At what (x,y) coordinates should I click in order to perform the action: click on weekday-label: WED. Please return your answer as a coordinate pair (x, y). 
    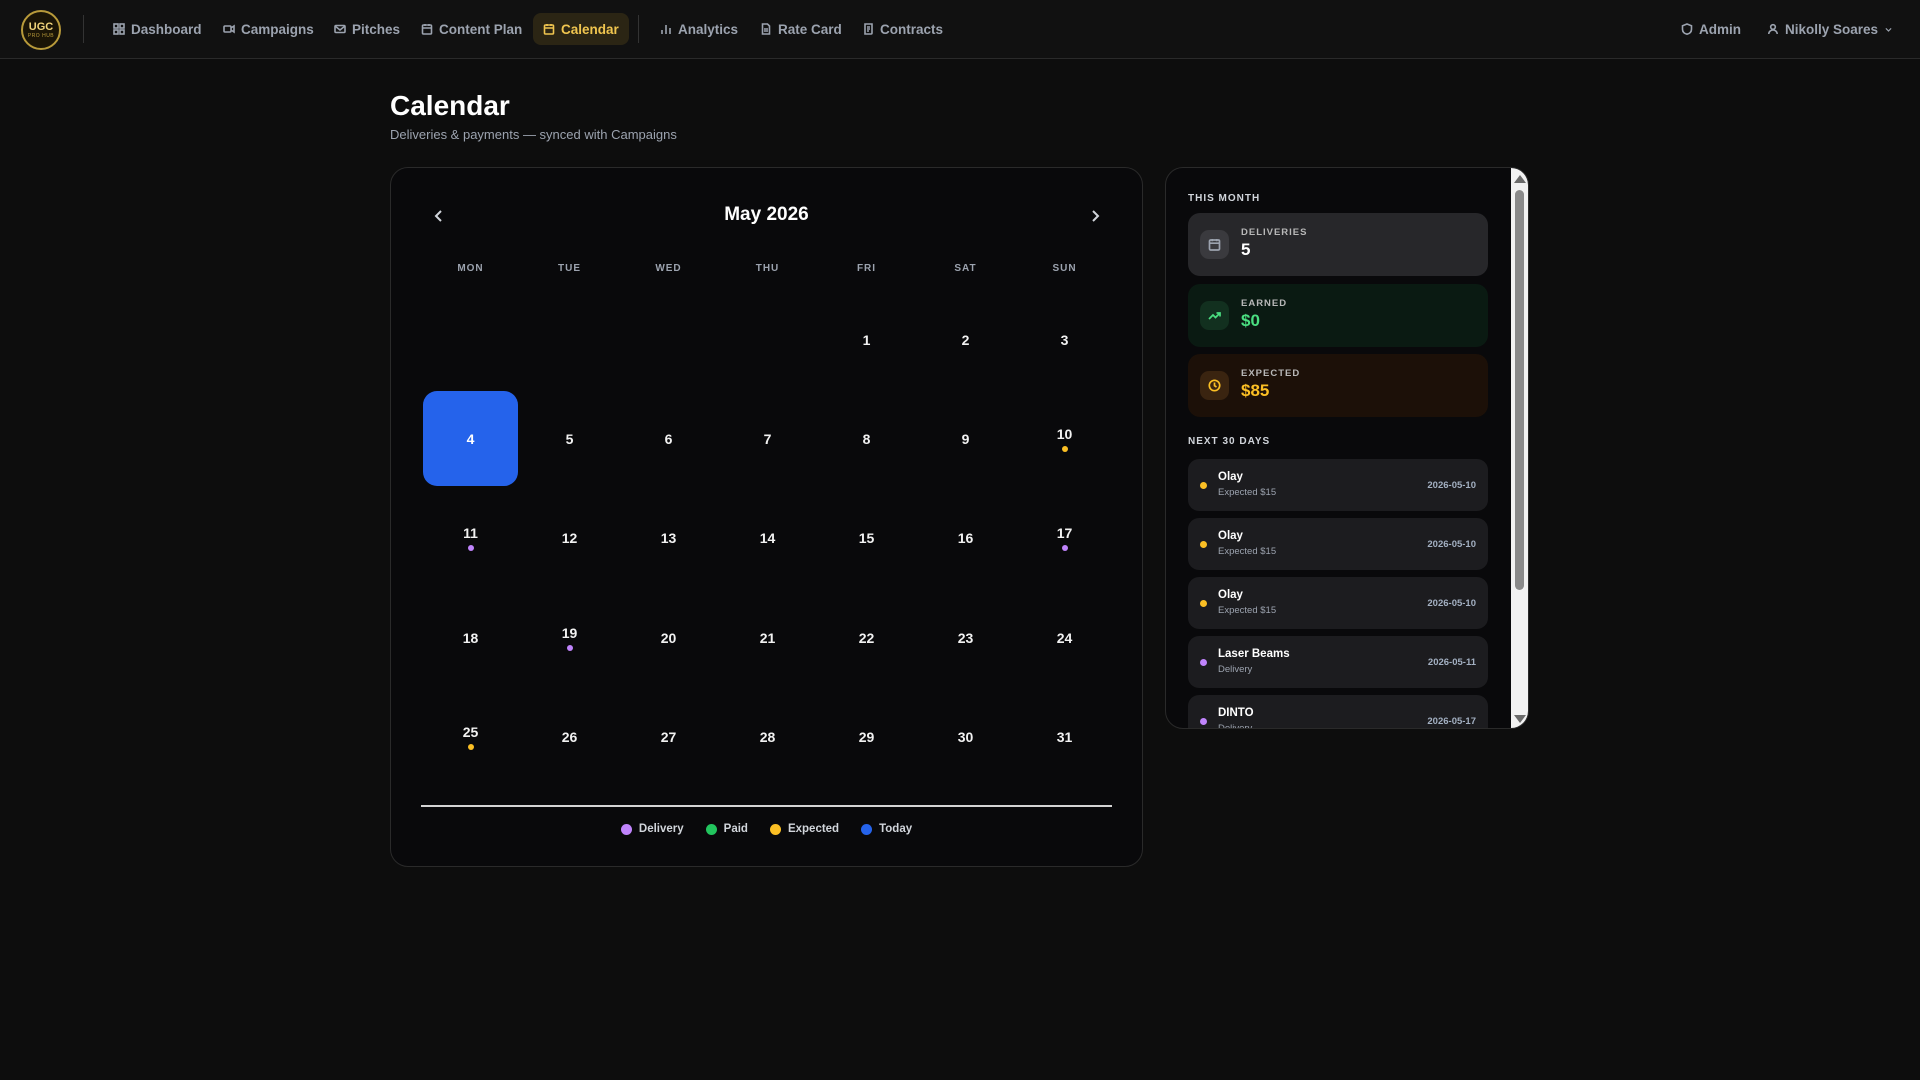
    Looking at the image, I should click on (668, 268).